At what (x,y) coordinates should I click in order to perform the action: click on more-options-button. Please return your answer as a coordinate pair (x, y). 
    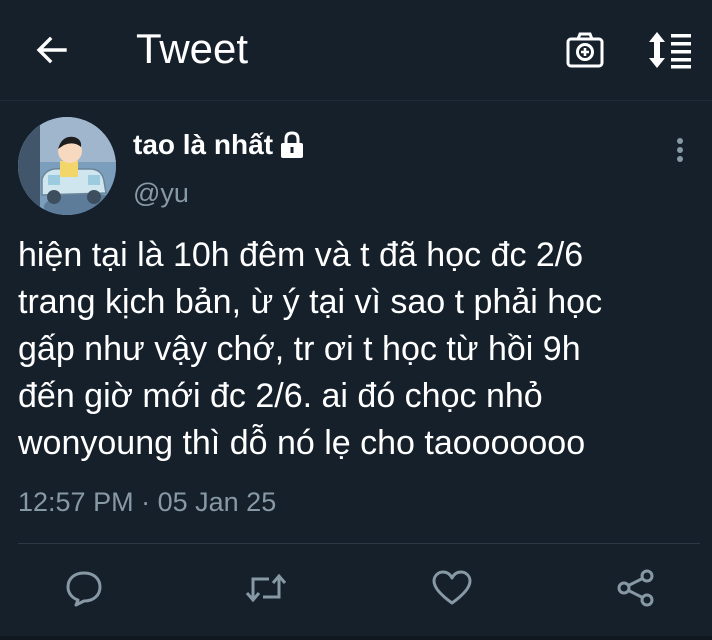
    Looking at the image, I should click on (680, 150).